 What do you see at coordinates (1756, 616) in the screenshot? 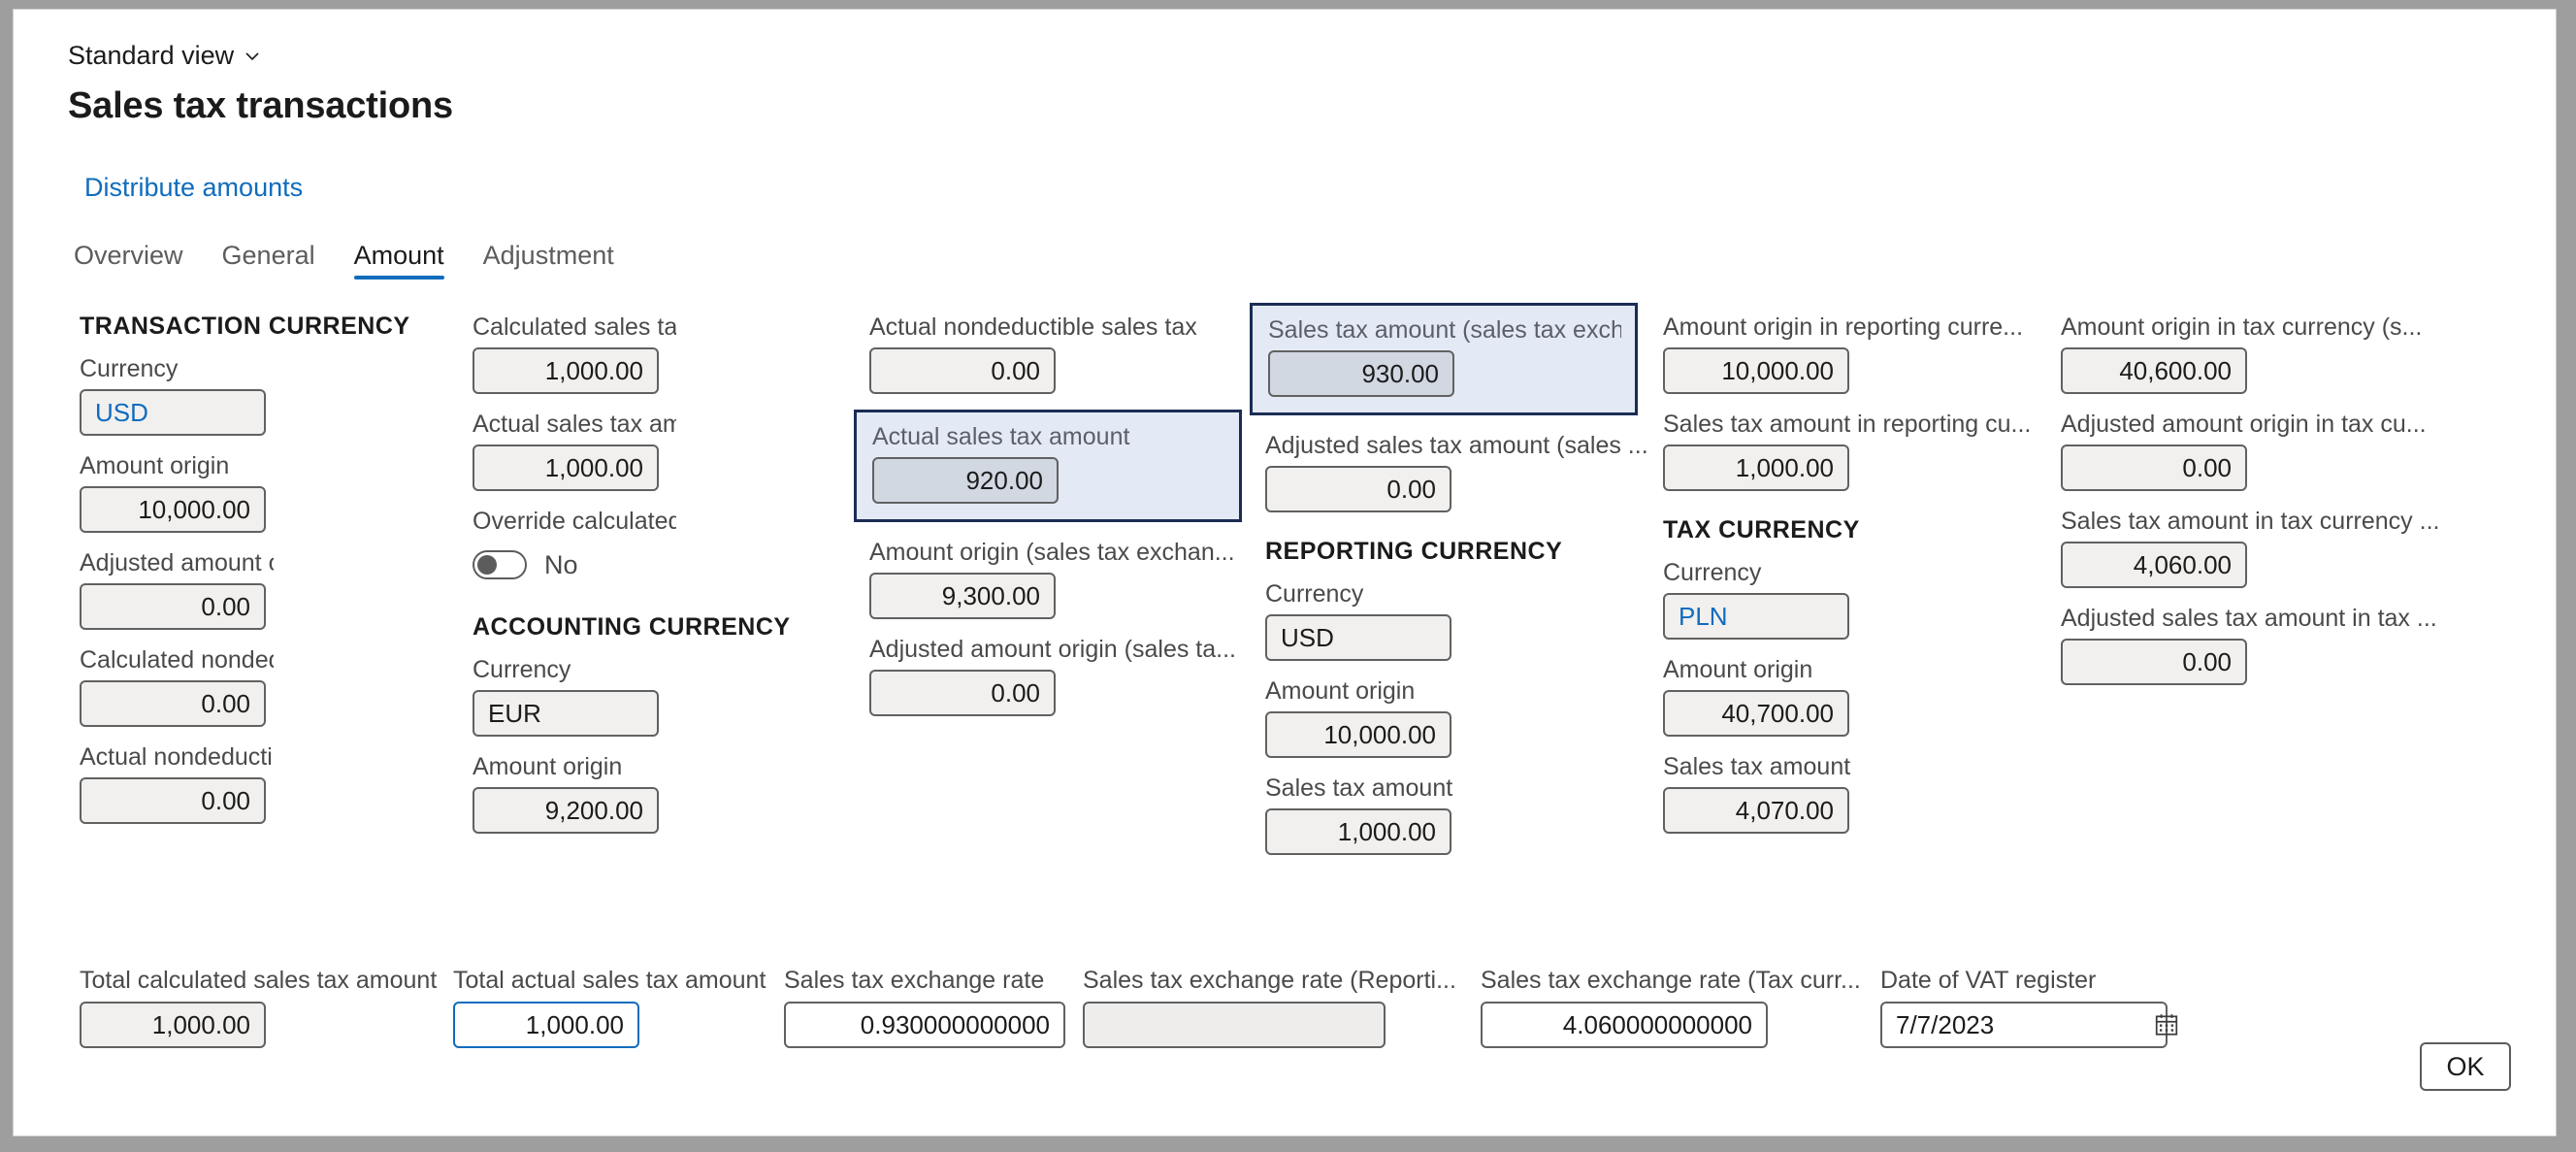
I see `input-tax-currency: PLN` at bounding box center [1756, 616].